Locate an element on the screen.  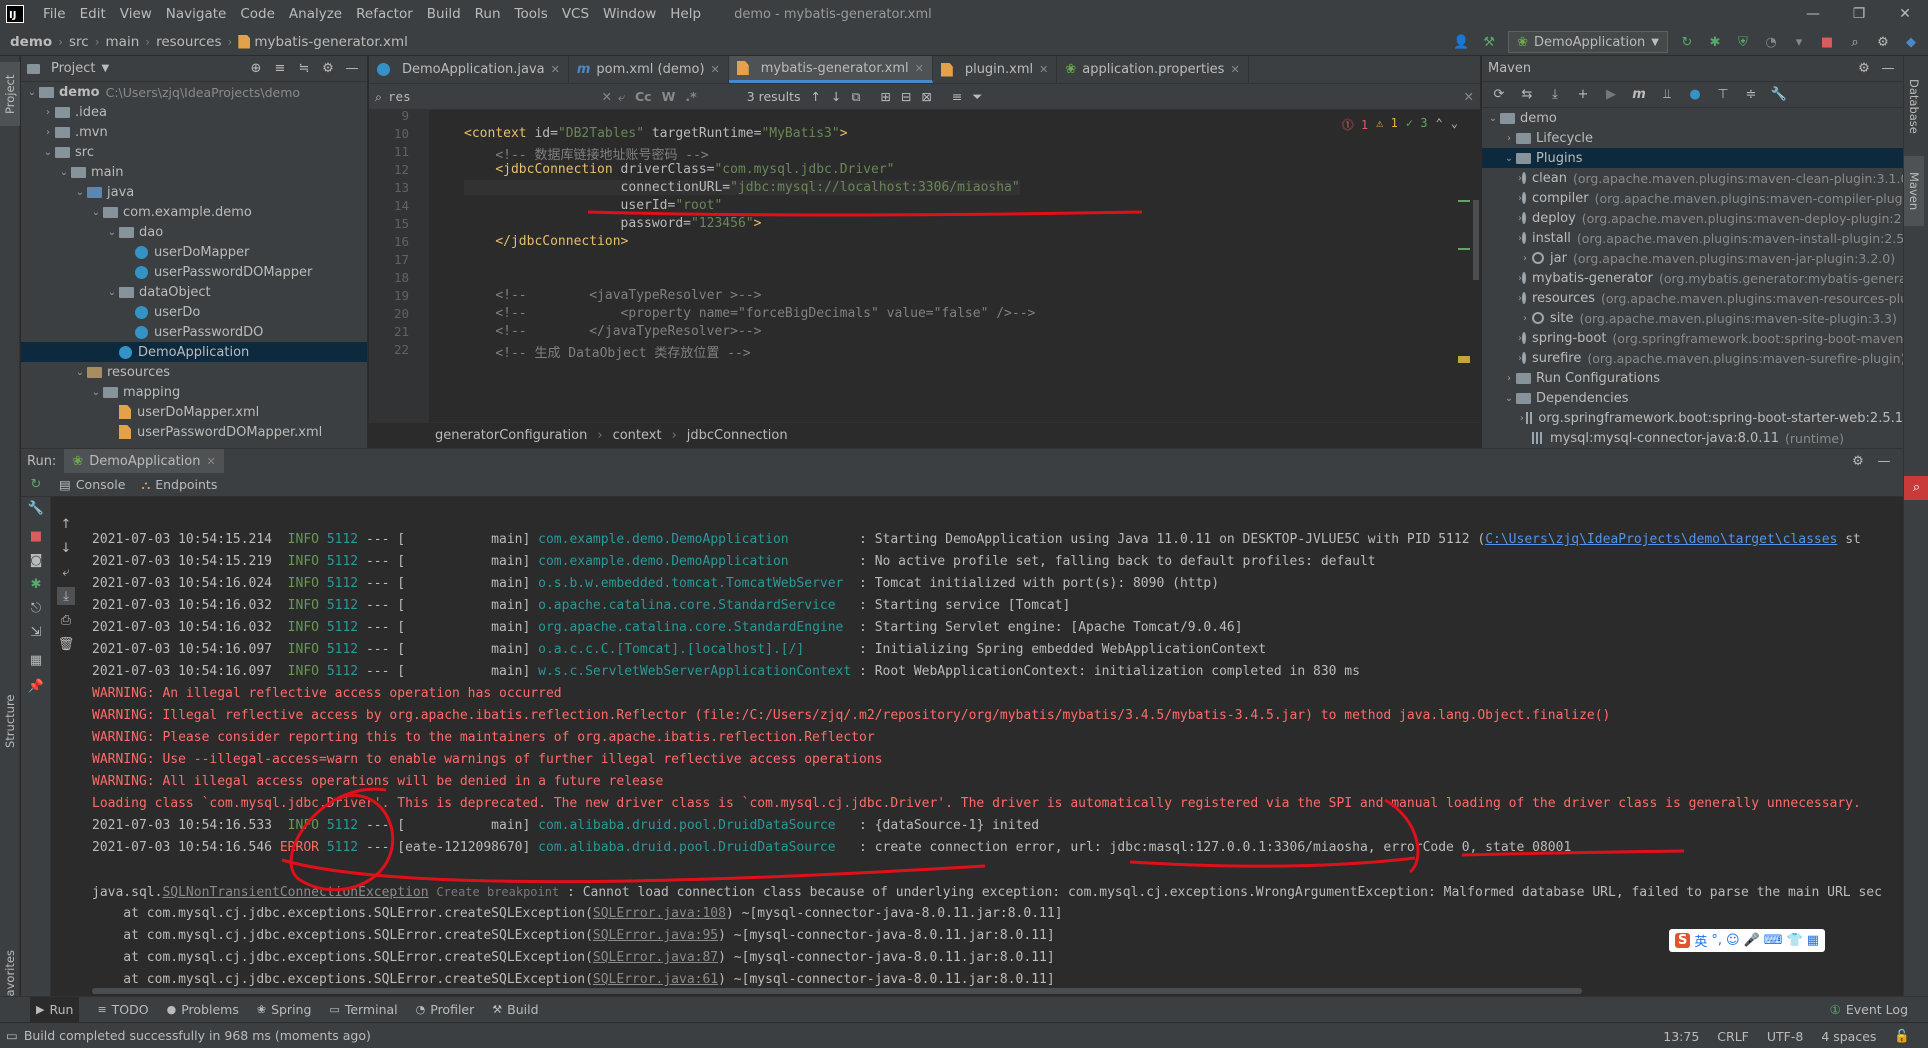
structure-tool-tab: Structure is located at coordinates (10, 721).